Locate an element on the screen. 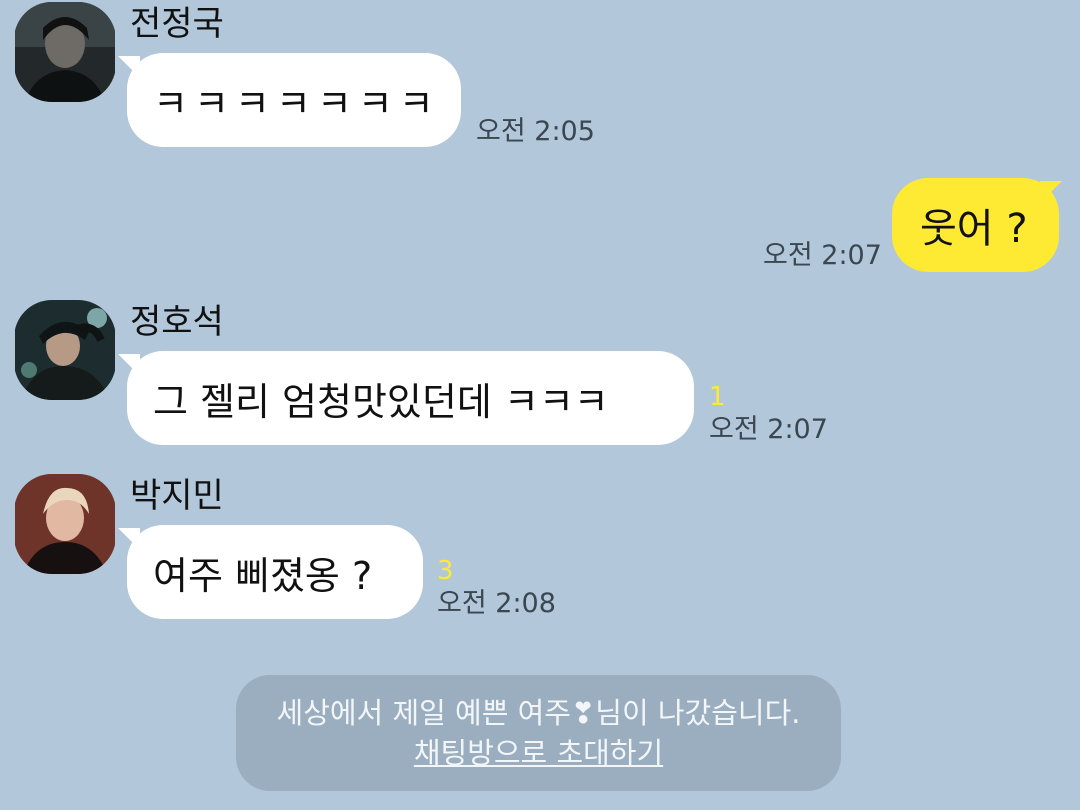  unread-count: 3 is located at coordinates (445, 571).